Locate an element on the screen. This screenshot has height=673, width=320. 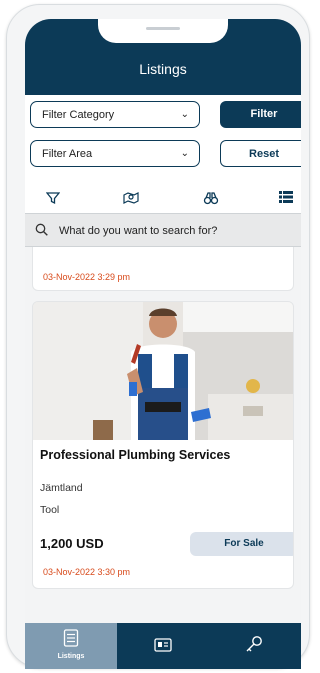
bottom-tab-bar: Listings is located at coordinates (163, 646).